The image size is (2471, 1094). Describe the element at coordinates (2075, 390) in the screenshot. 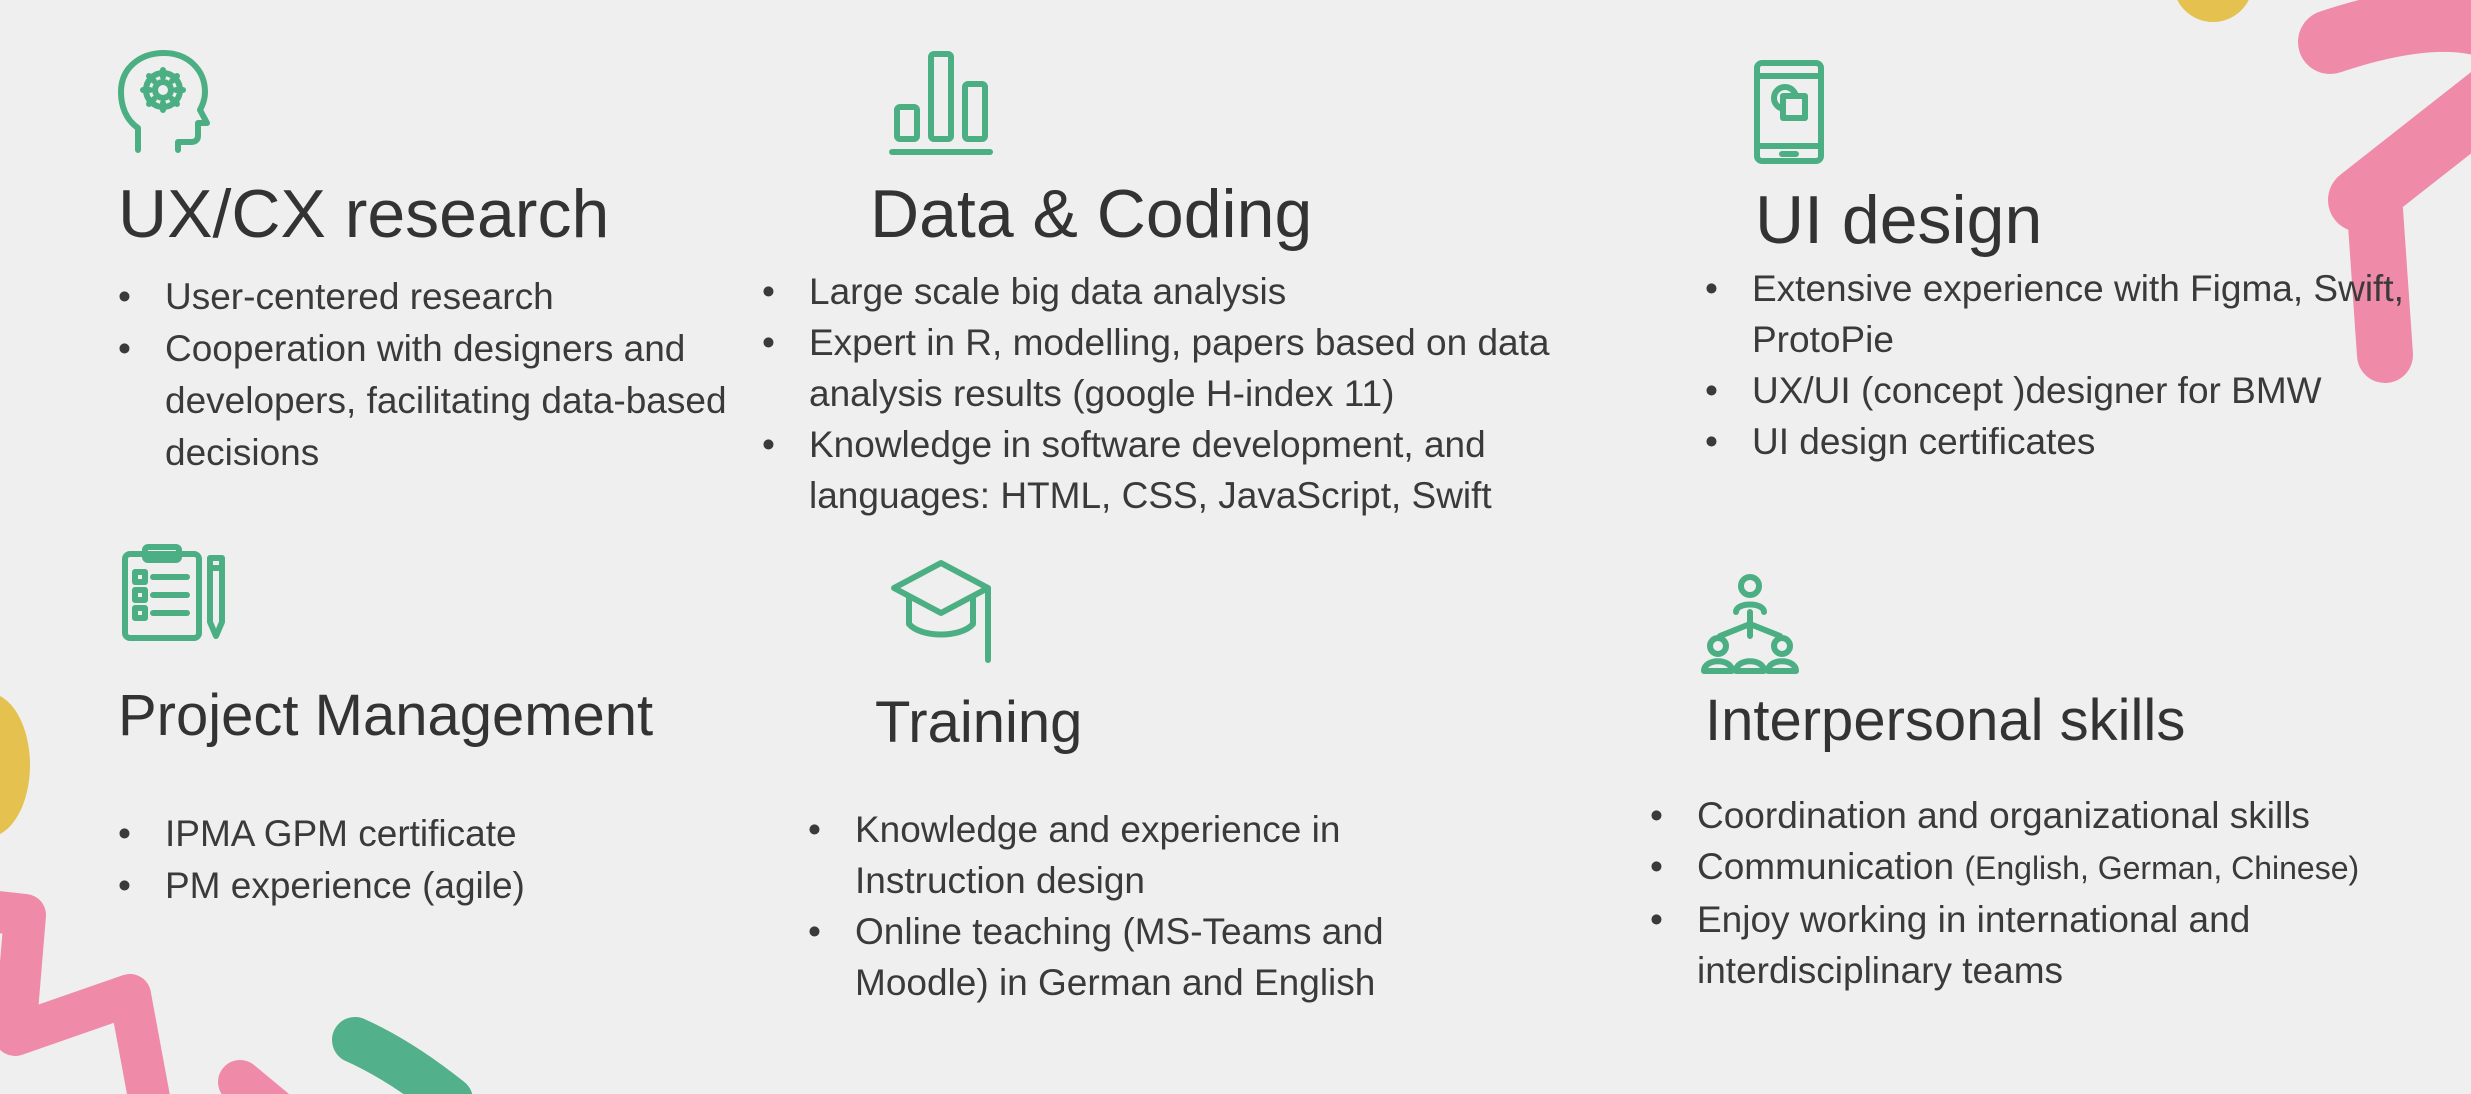

I see `list-item: UX/UI (concept )designer for BMW` at that location.